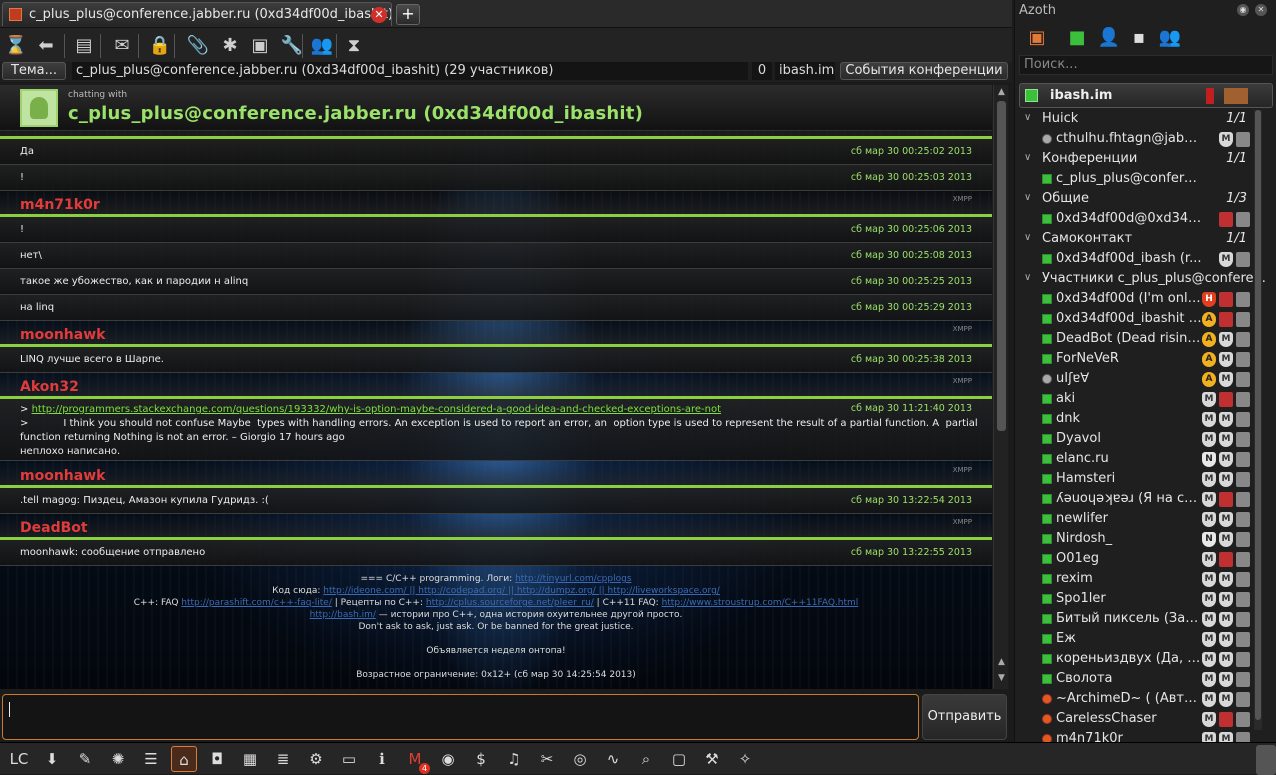 This screenshot has width=1276, height=775. I want to click on grid-icon: ▦, so click(250, 759).